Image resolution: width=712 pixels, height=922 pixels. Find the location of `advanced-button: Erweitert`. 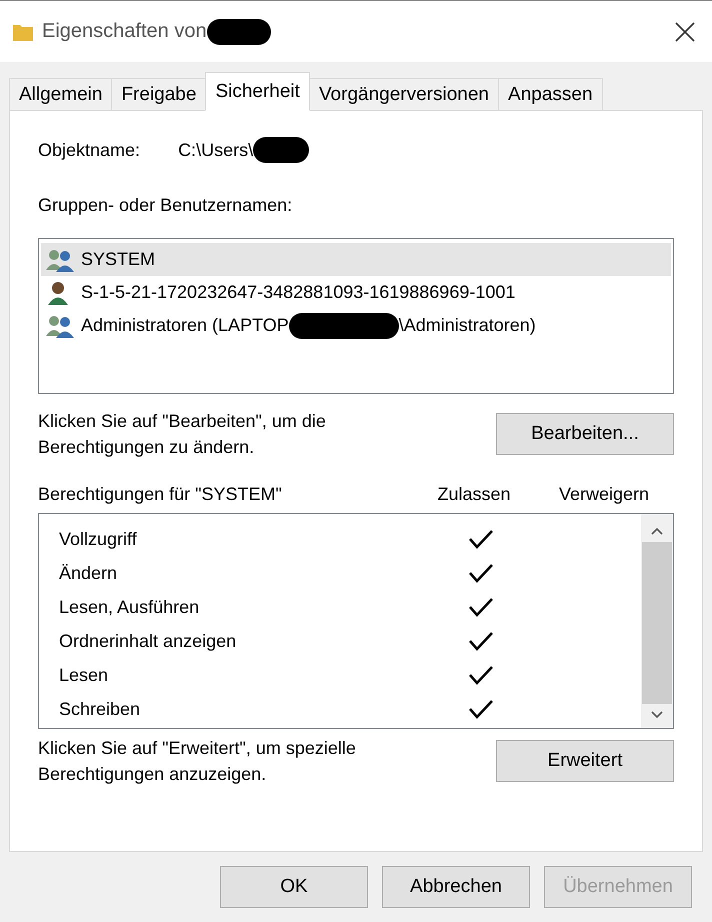

advanced-button: Erweitert is located at coordinates (585, 761).